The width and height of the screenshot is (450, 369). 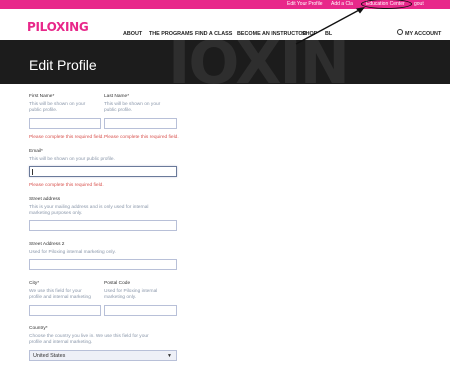 What do you see at coordinates (330, 26) in the screenshot?
I see `annotation-arrow` at bounding box center [330, 26].